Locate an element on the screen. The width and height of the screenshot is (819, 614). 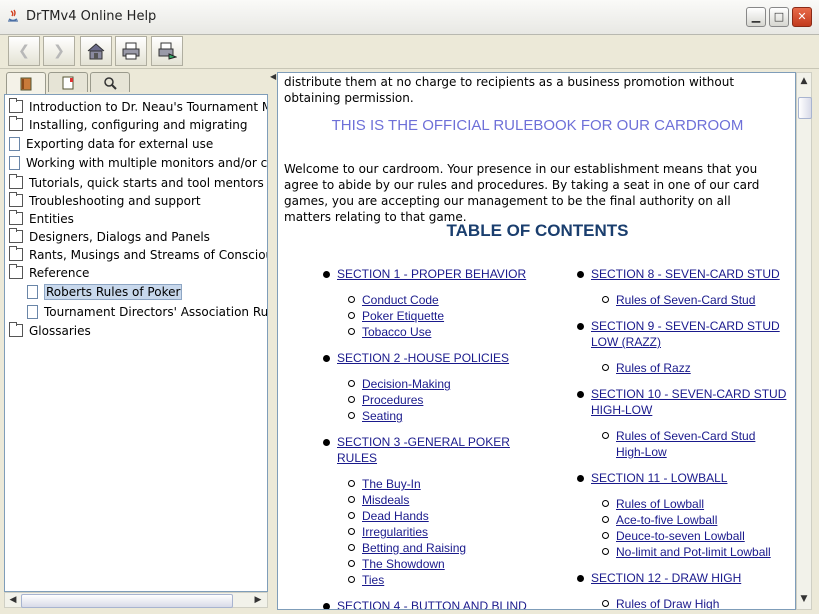
toc-section: SECTION 12 - DRAW HIGH is located at coordinates (659, 578).